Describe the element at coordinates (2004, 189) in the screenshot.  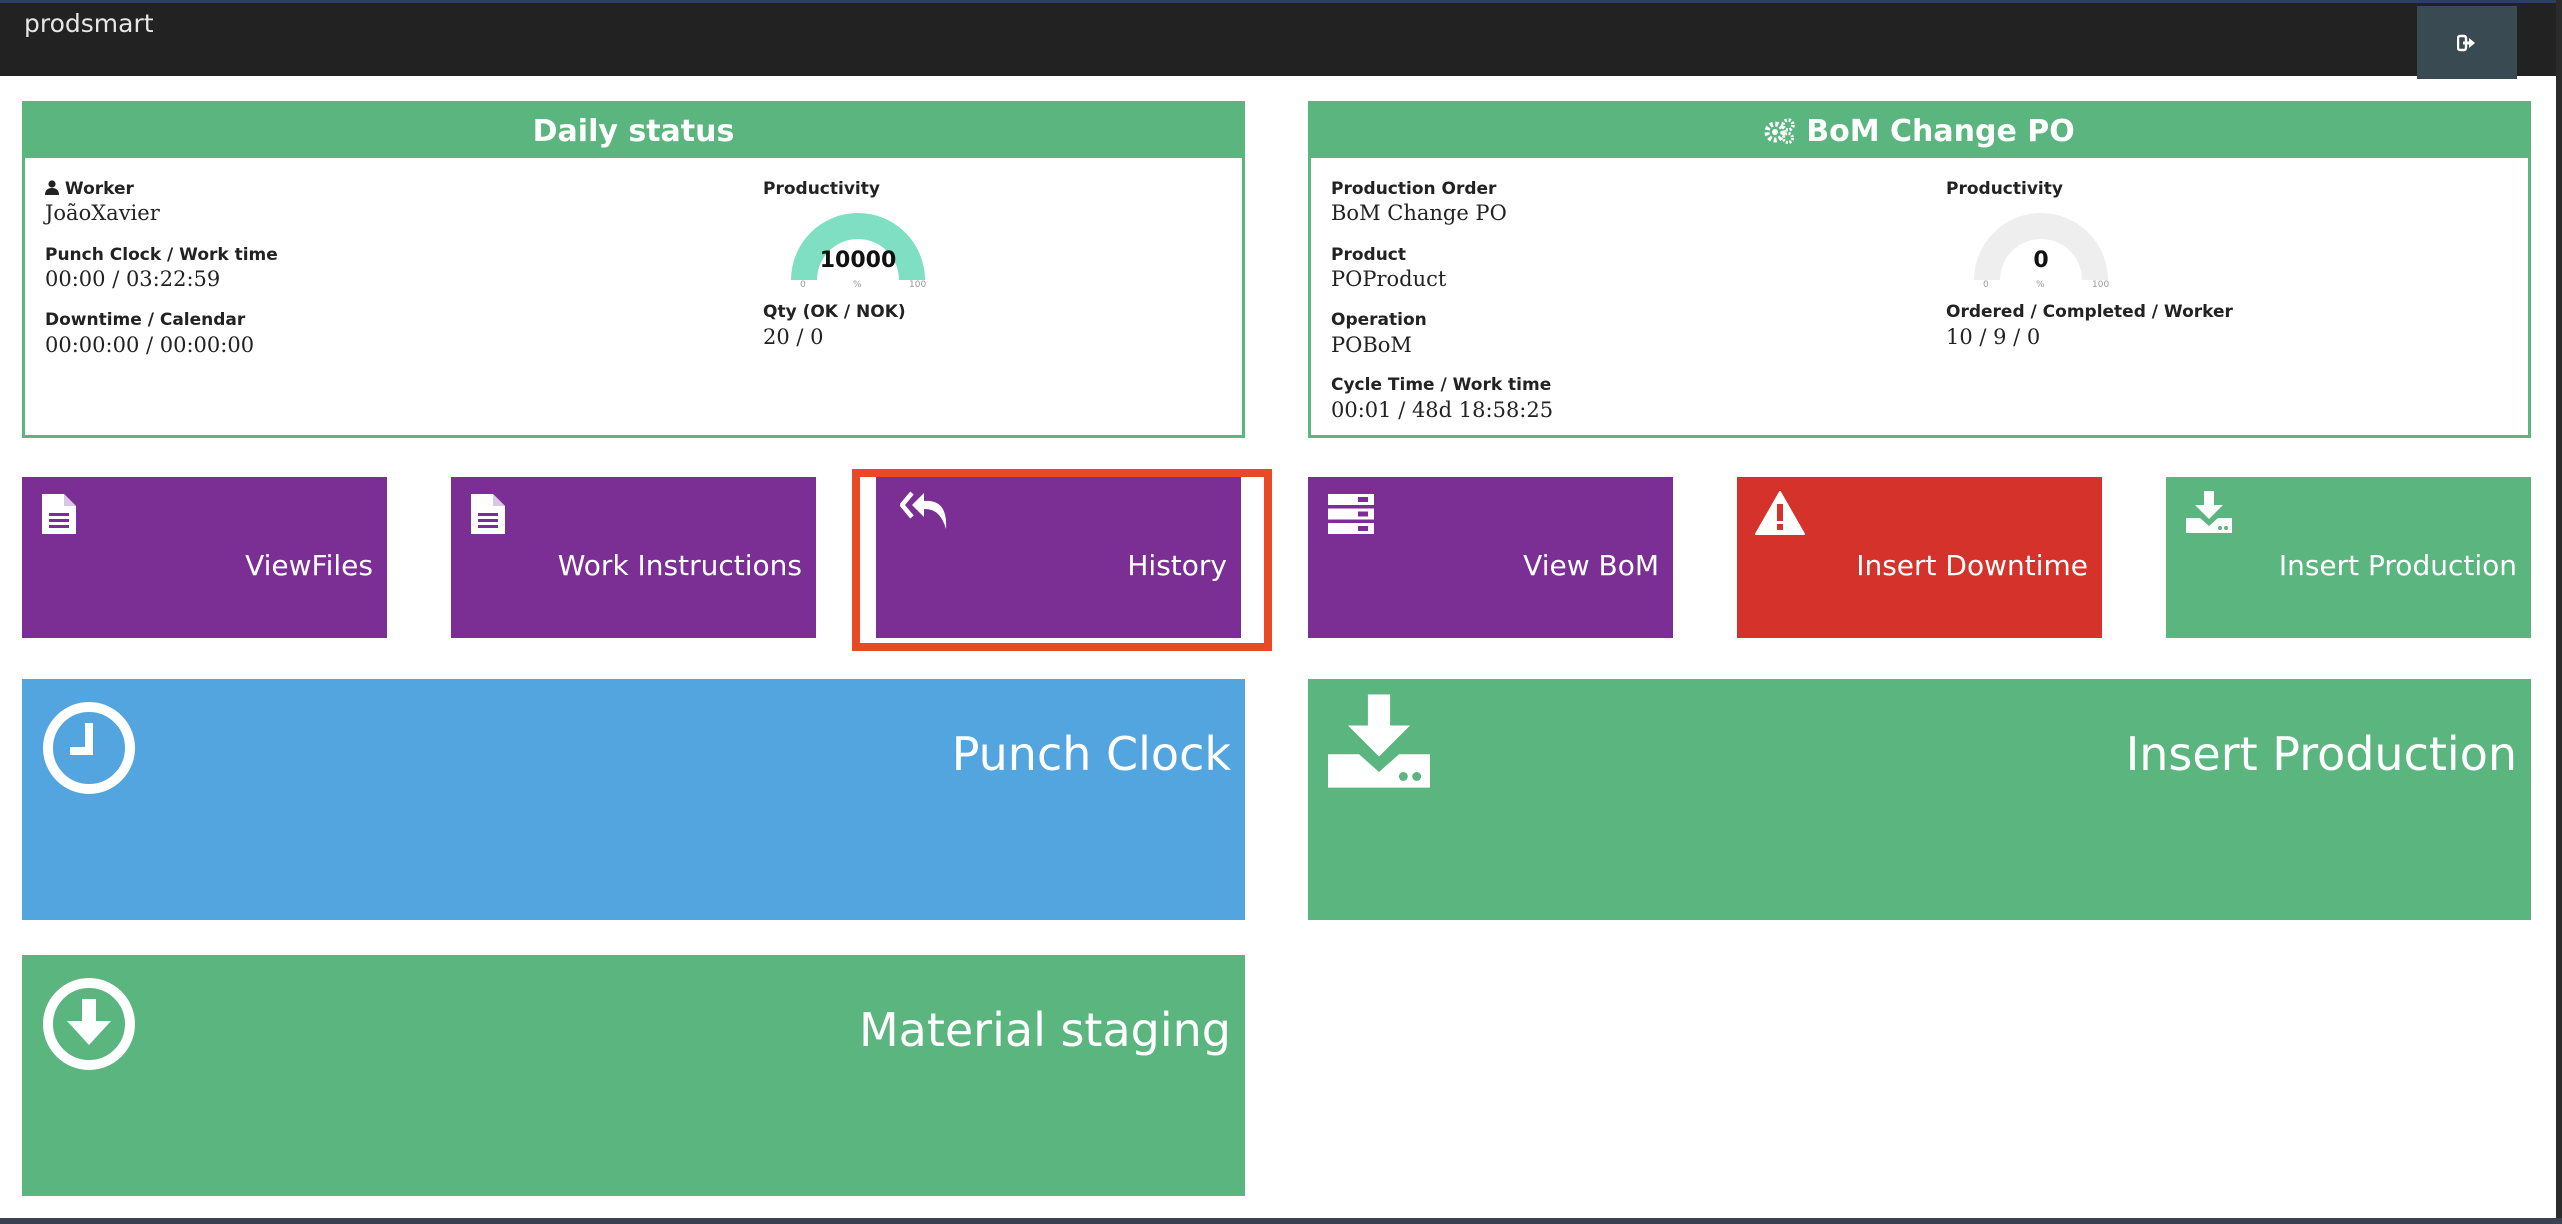
I see `po-productivity-label: Productivity` at that location.